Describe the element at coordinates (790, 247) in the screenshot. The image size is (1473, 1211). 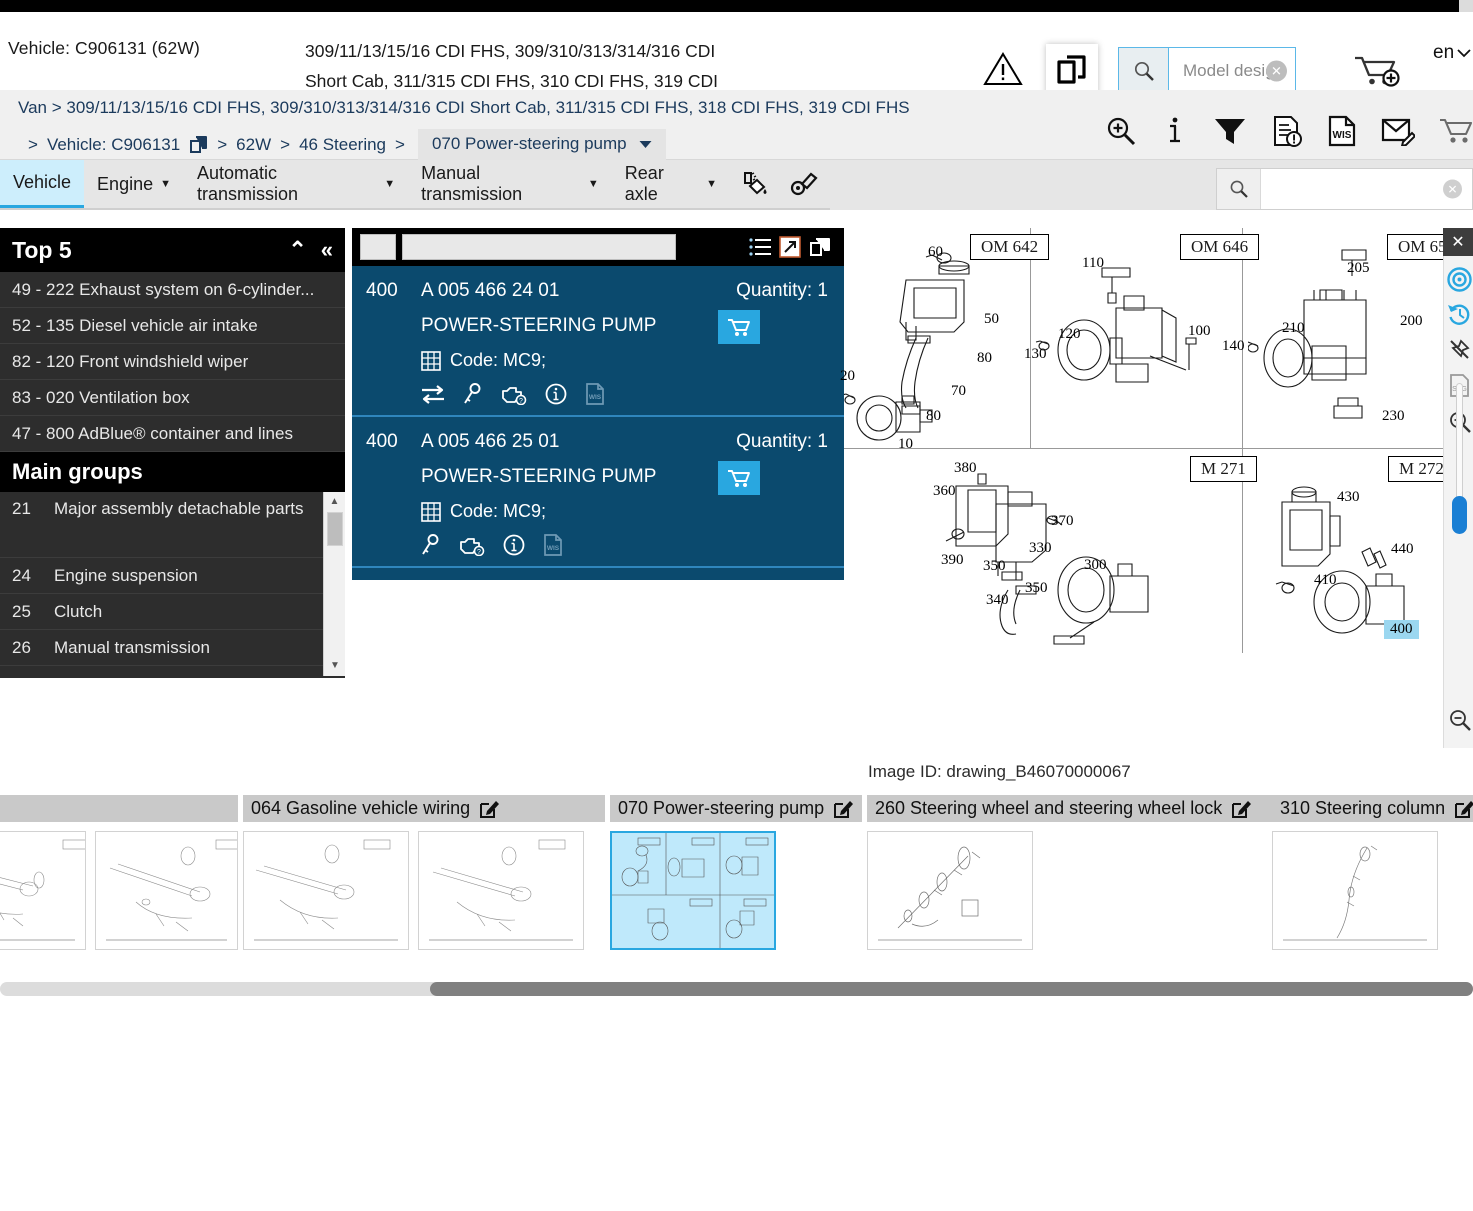
I see `expand-icon` at that location.